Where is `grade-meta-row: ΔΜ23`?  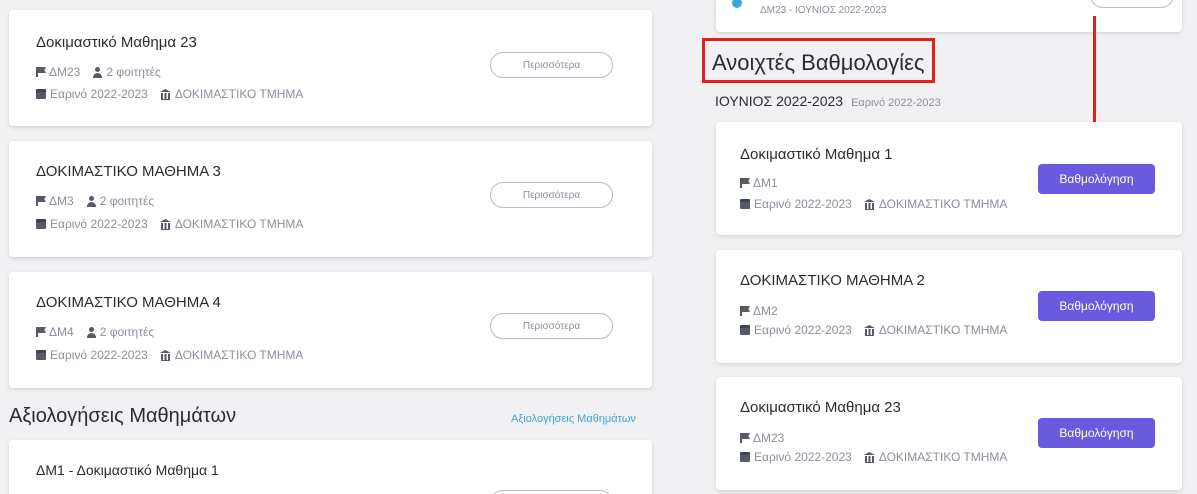
grade-meta-row: ΔΜ23 is located at coordinates (762, 438).